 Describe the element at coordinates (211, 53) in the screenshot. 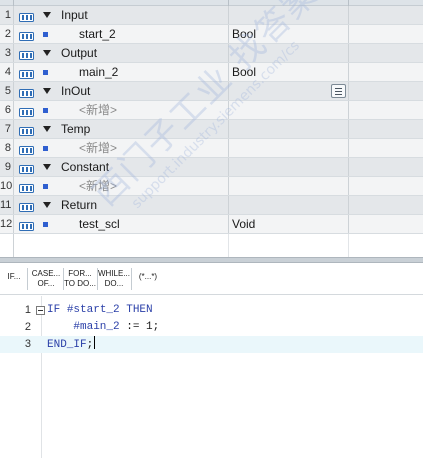

I see `interface-row: 3 Output` at that location.